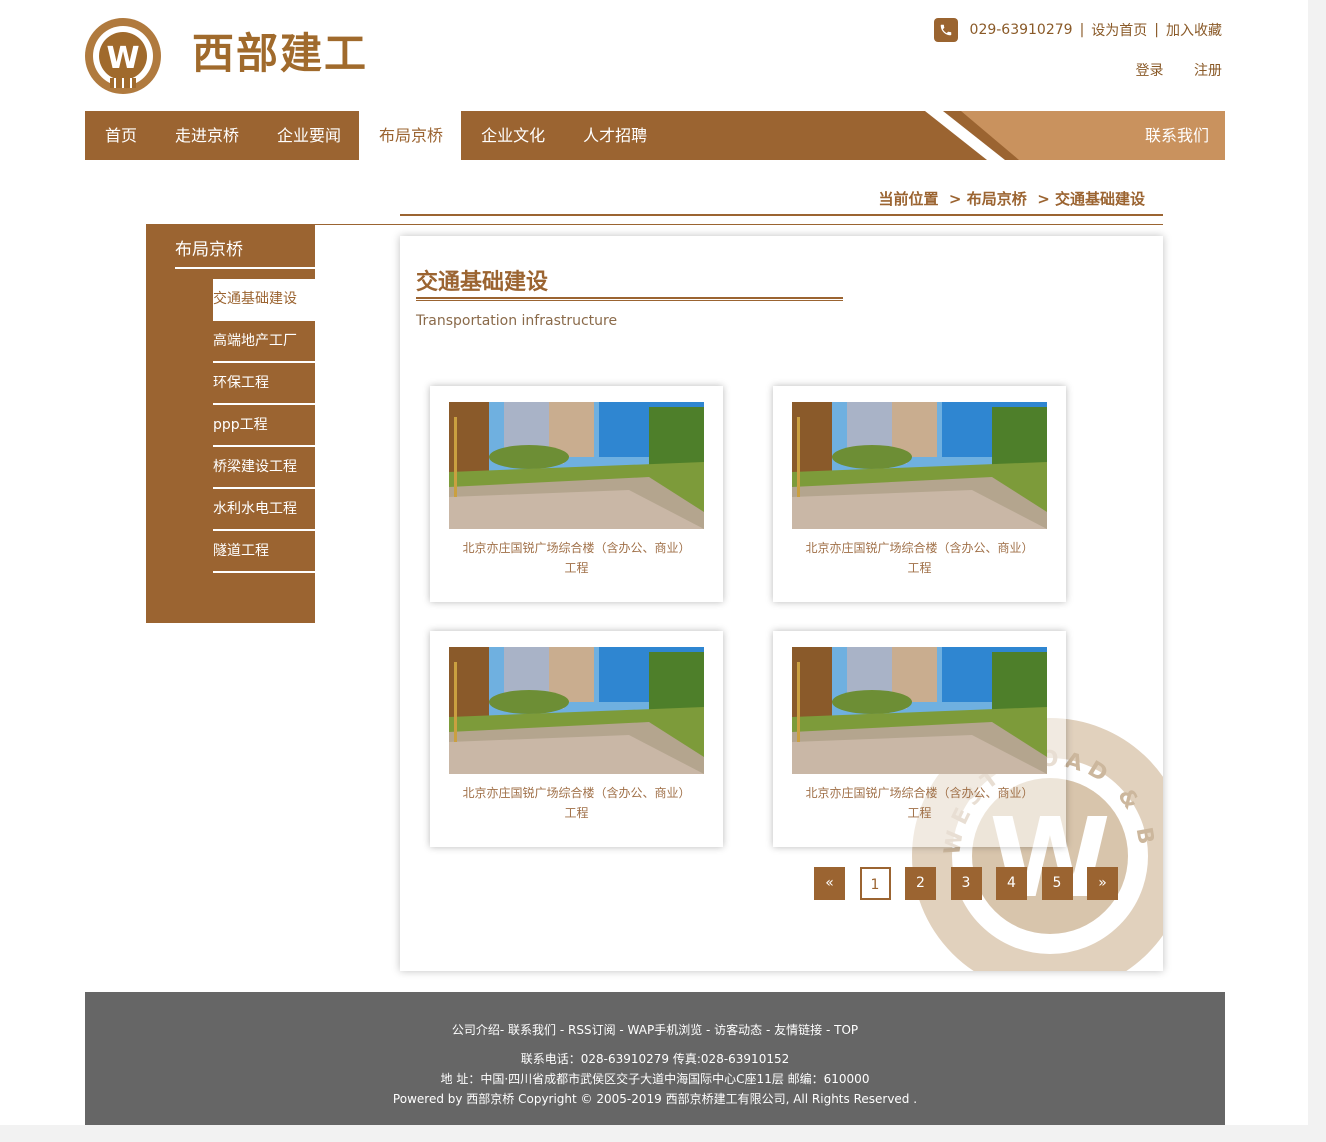 This screenshot has width=1326, height=1142. What do you see at coordinates (966, 883) in the screenshot?
I see `pagination-page-3: 3` at bounding box center [966, 883].